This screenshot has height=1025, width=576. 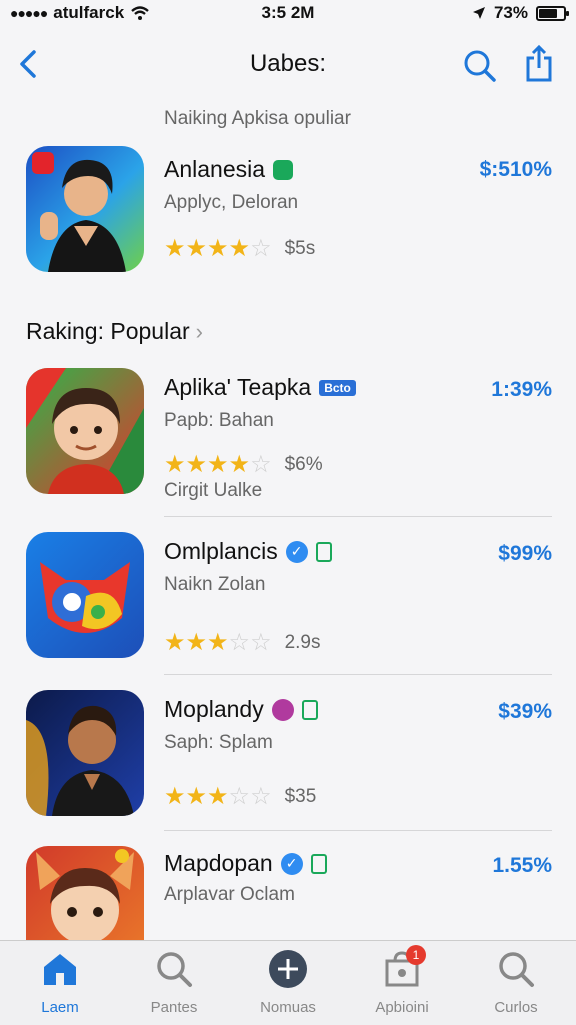 I want to click on rating-count: $35, so click(x=300, y=796).